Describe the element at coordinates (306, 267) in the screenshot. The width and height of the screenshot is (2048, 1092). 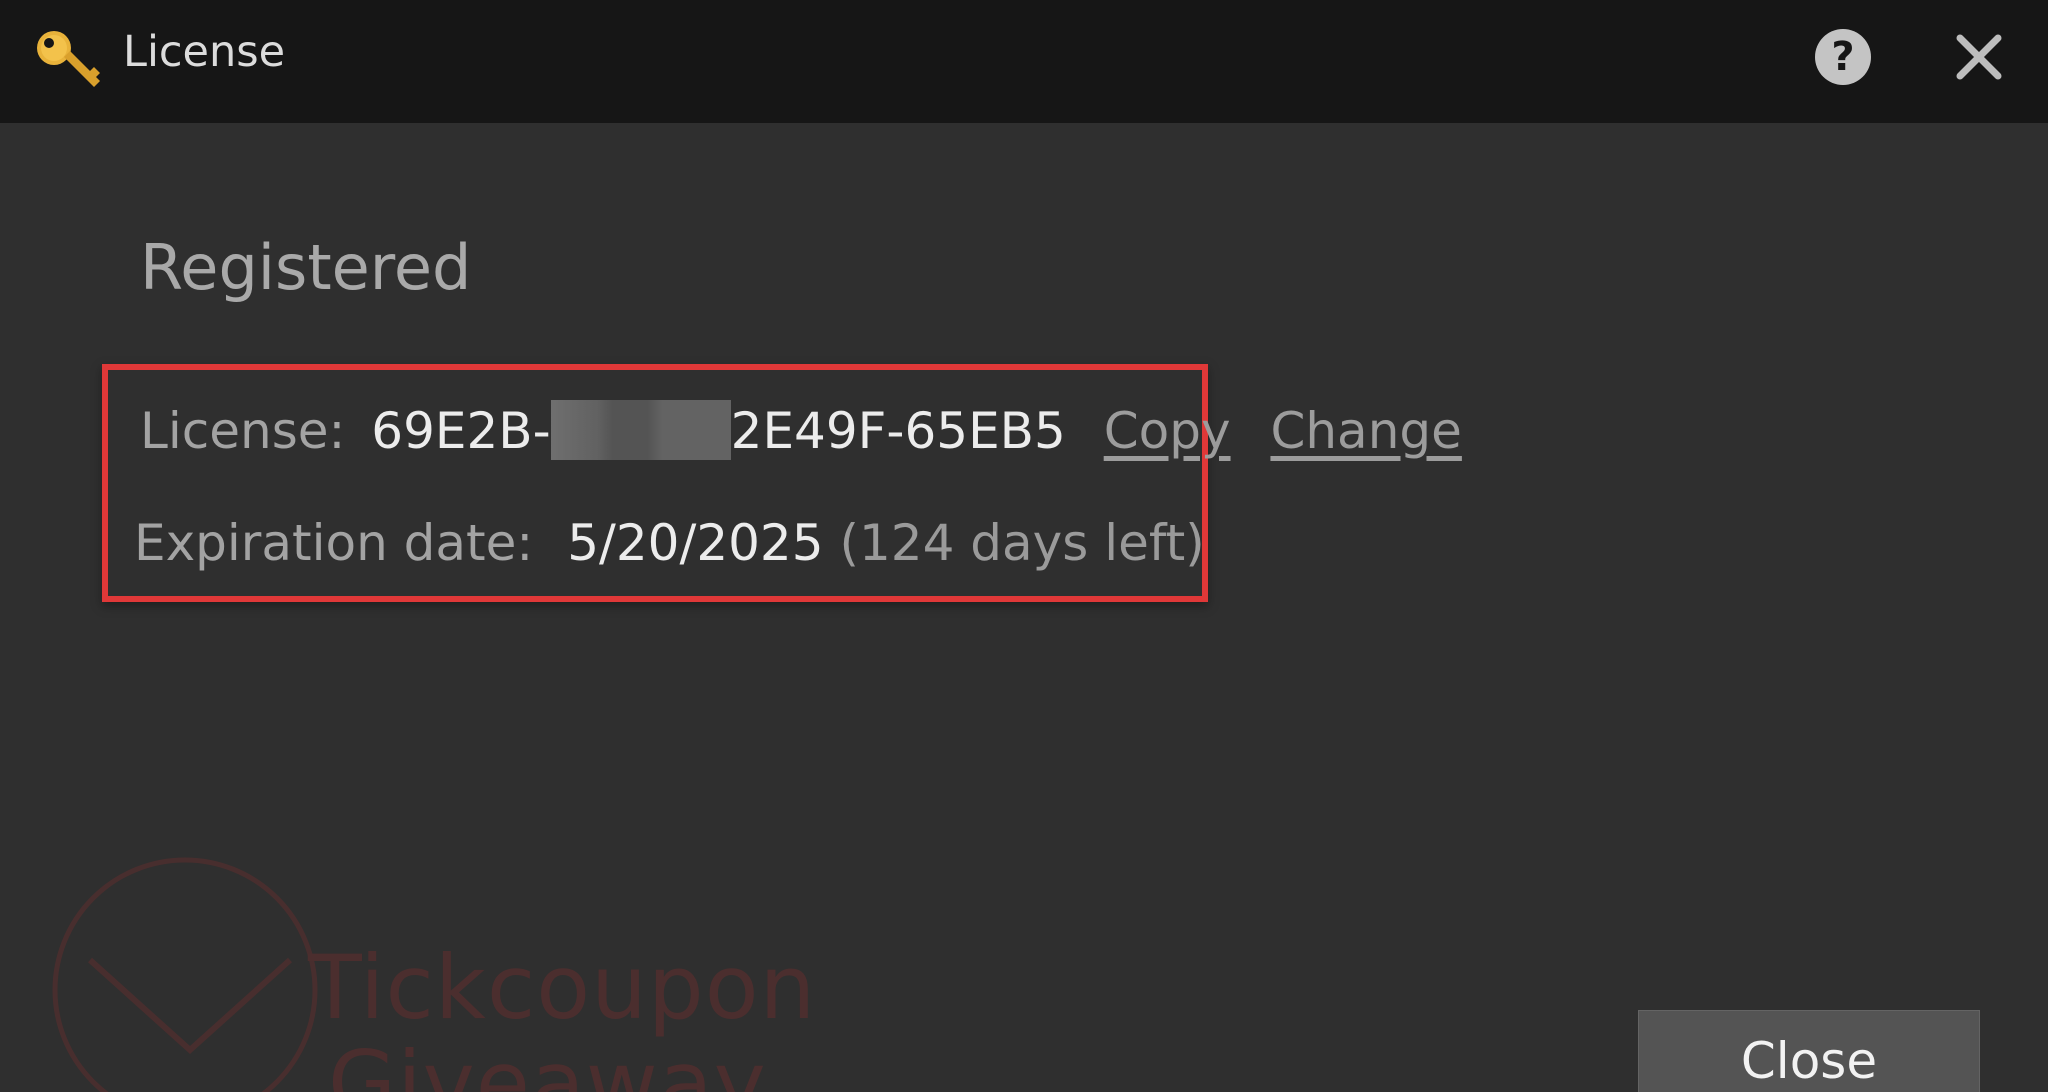
I see `registration-status-heading: Registered` at that location.